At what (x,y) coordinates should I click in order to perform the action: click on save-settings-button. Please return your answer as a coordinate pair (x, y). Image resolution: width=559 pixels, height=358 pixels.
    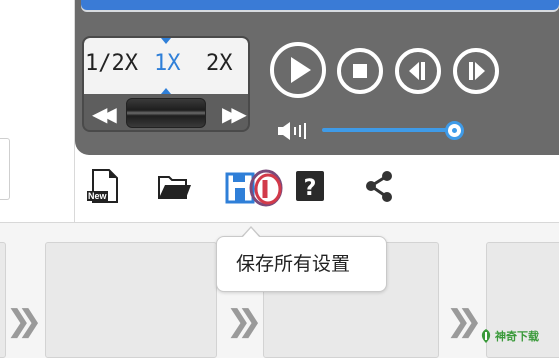
    Looking at the image, I should click on (254, 187).